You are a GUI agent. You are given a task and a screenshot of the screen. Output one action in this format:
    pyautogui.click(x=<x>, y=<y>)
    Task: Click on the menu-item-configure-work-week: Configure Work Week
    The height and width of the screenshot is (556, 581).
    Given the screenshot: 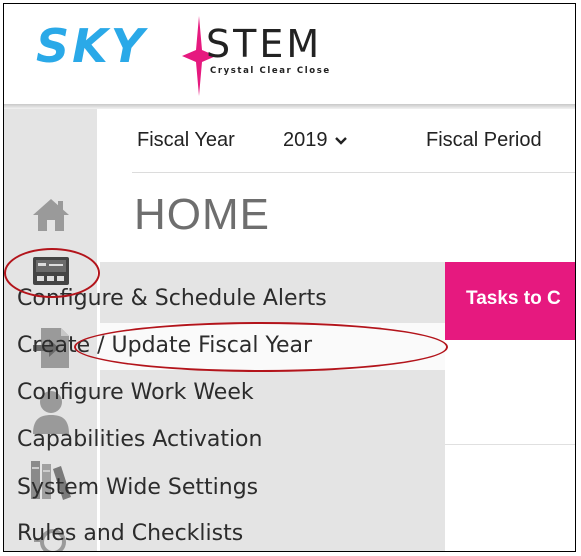 What is the action you would take?
    pyautogui.click(x=135, y=392)
    